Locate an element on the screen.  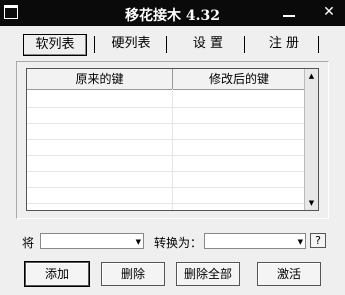
vertical-scrollbar: ▲ ▼ is located at coordinates (311, 139).